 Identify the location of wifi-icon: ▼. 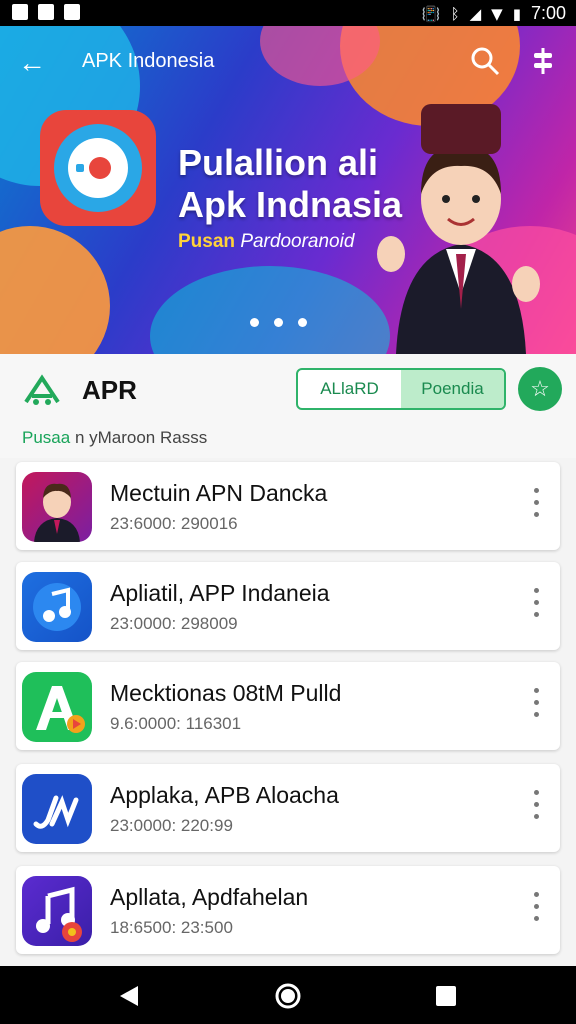
(497, 13).